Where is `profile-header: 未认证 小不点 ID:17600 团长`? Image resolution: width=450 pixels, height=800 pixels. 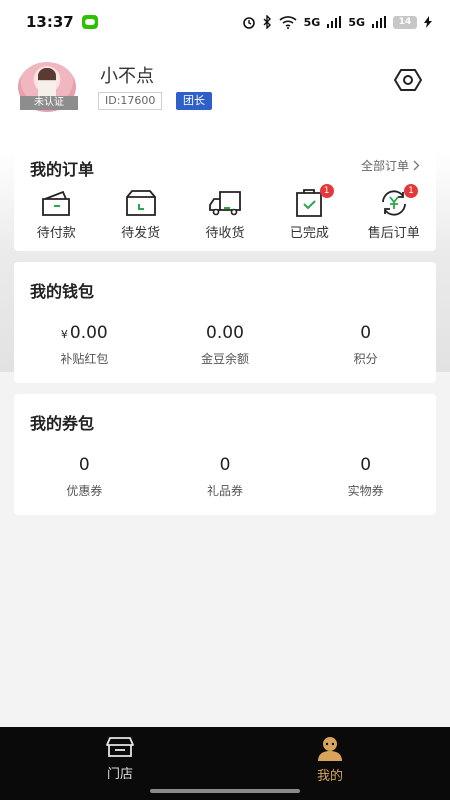 profile-header: 未认证 小不点 ID:17600 团长 is located at coordinates (225, 88).